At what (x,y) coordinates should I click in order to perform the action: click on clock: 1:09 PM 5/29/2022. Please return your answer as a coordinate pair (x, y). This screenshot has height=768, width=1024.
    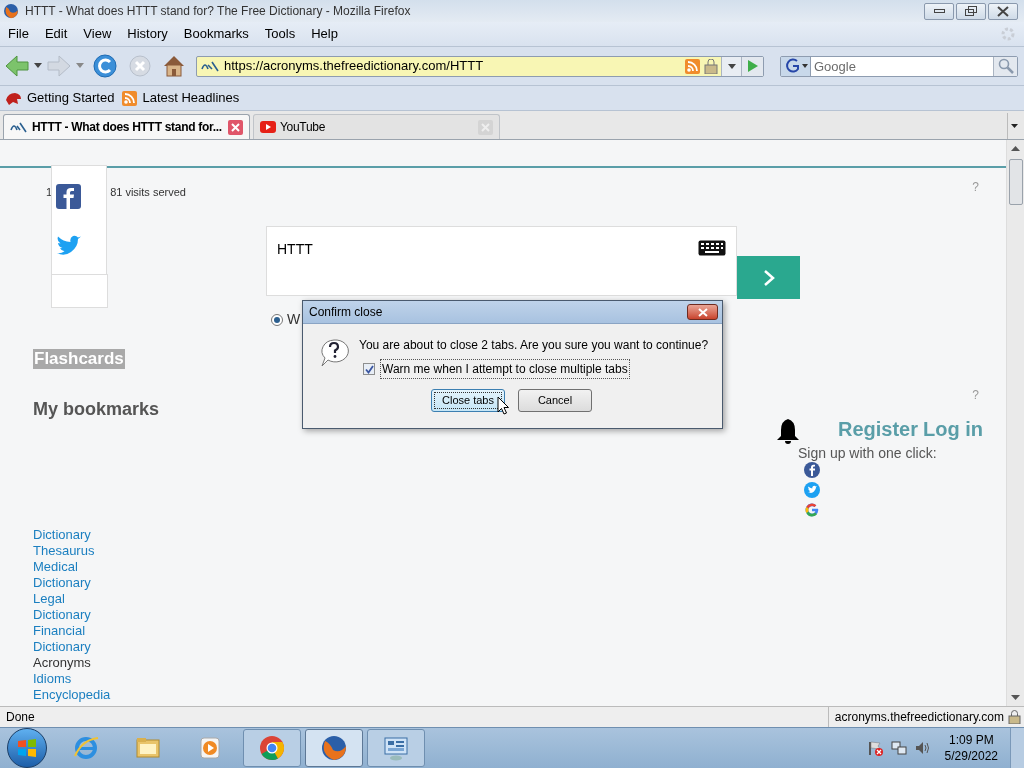
    Looking at the image, I should click on (971, 748).